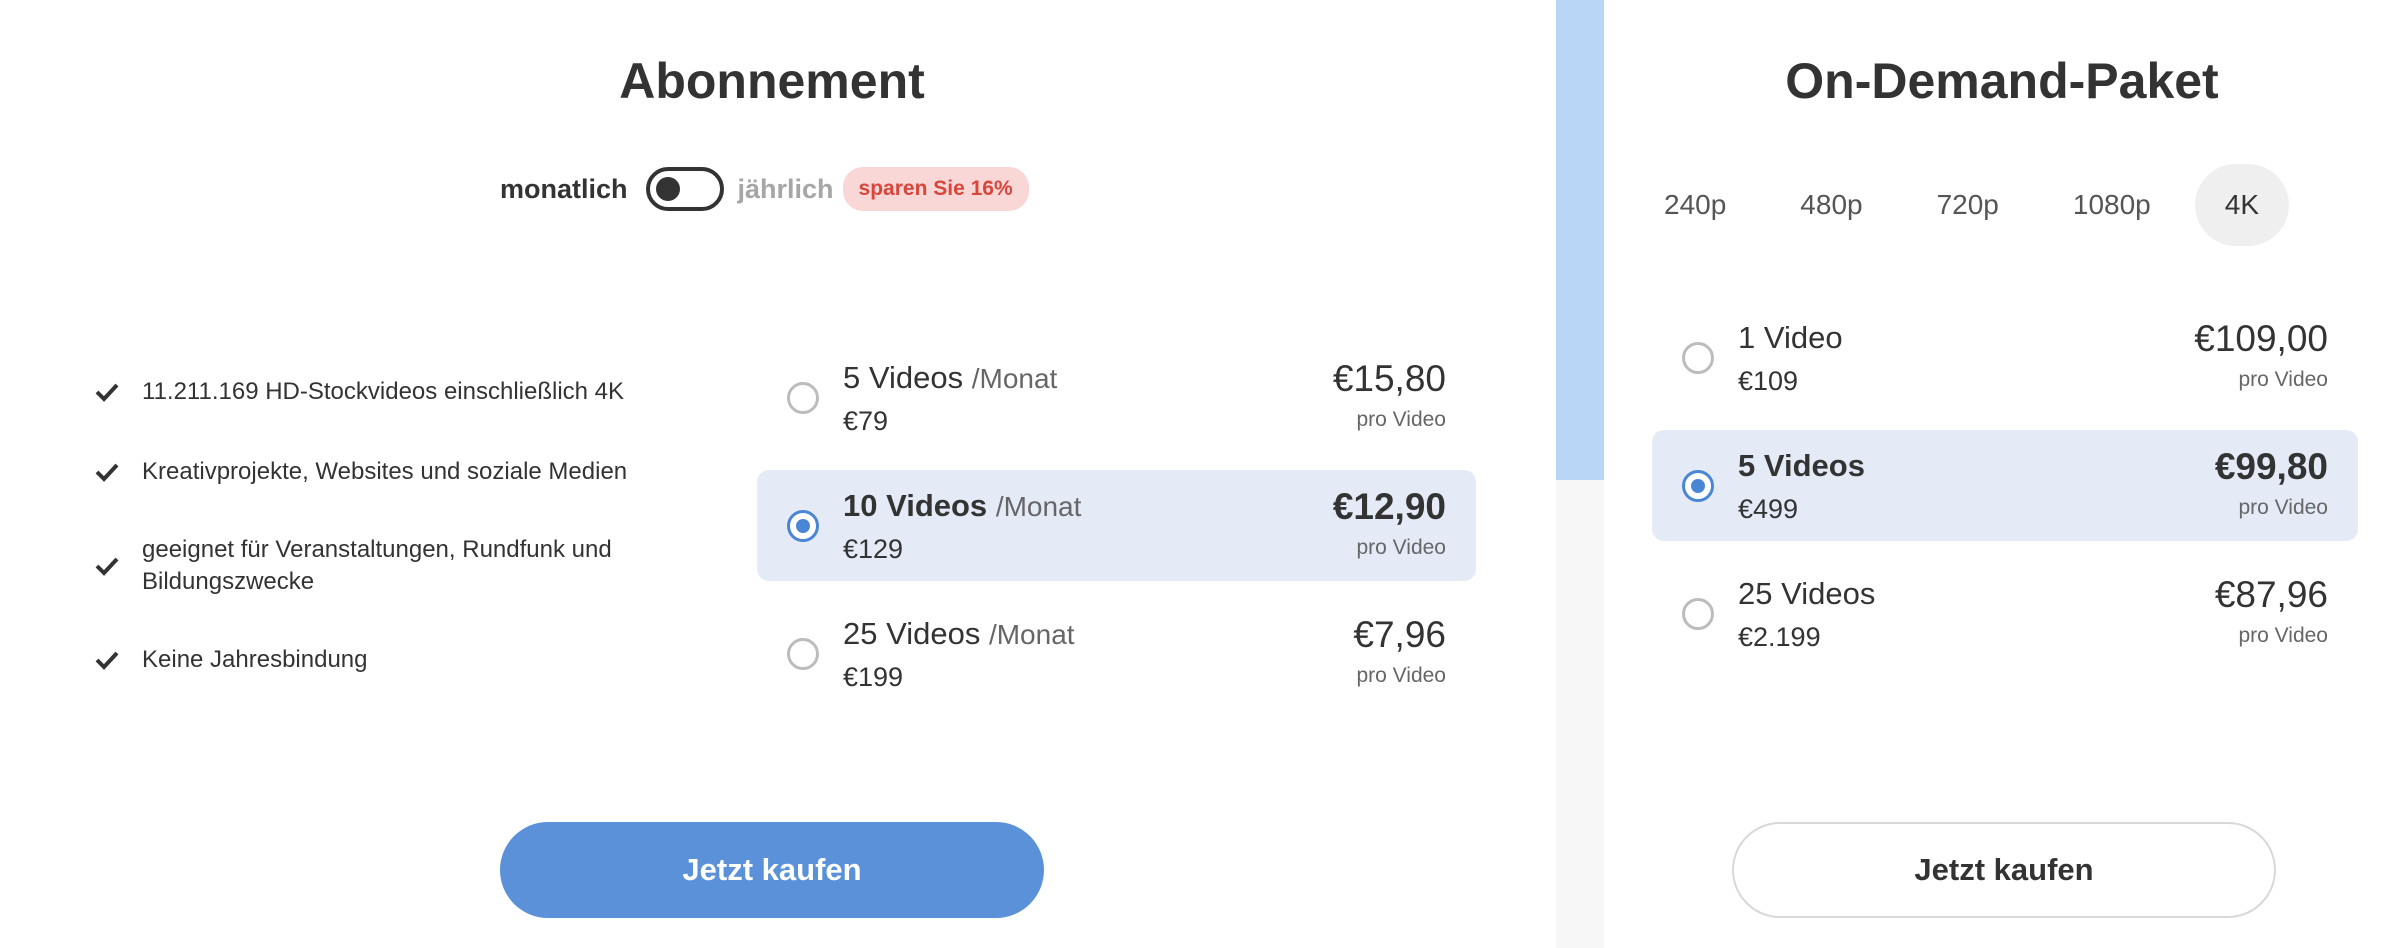 This screenshot has height=948, width=2388. Describe the element at coordinates (866, 421) in the screenshot. I see `plan-total-price: €79` at that location.